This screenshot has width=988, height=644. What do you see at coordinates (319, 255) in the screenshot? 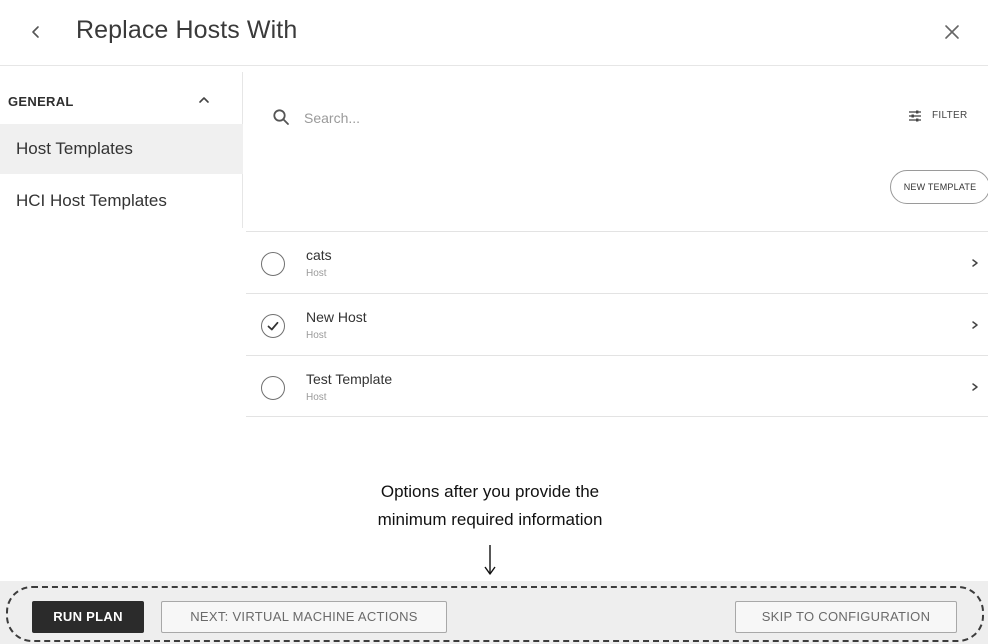
I see `template-name: cats` at bounding box center [319, 255].